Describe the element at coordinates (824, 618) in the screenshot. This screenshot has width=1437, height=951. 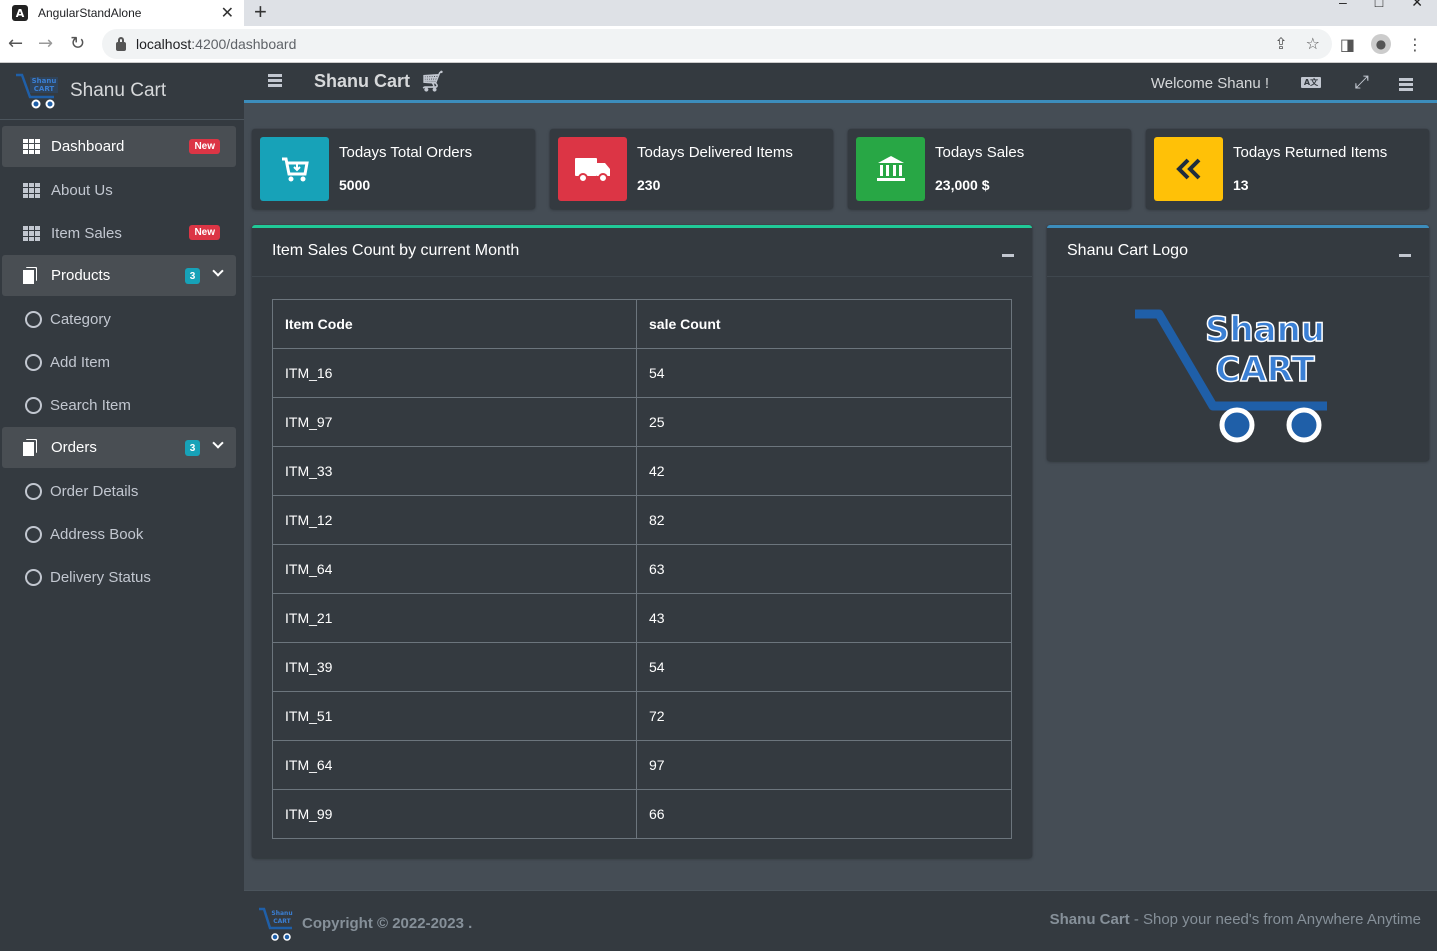
I see `sale-count-cell: 43` at that location.